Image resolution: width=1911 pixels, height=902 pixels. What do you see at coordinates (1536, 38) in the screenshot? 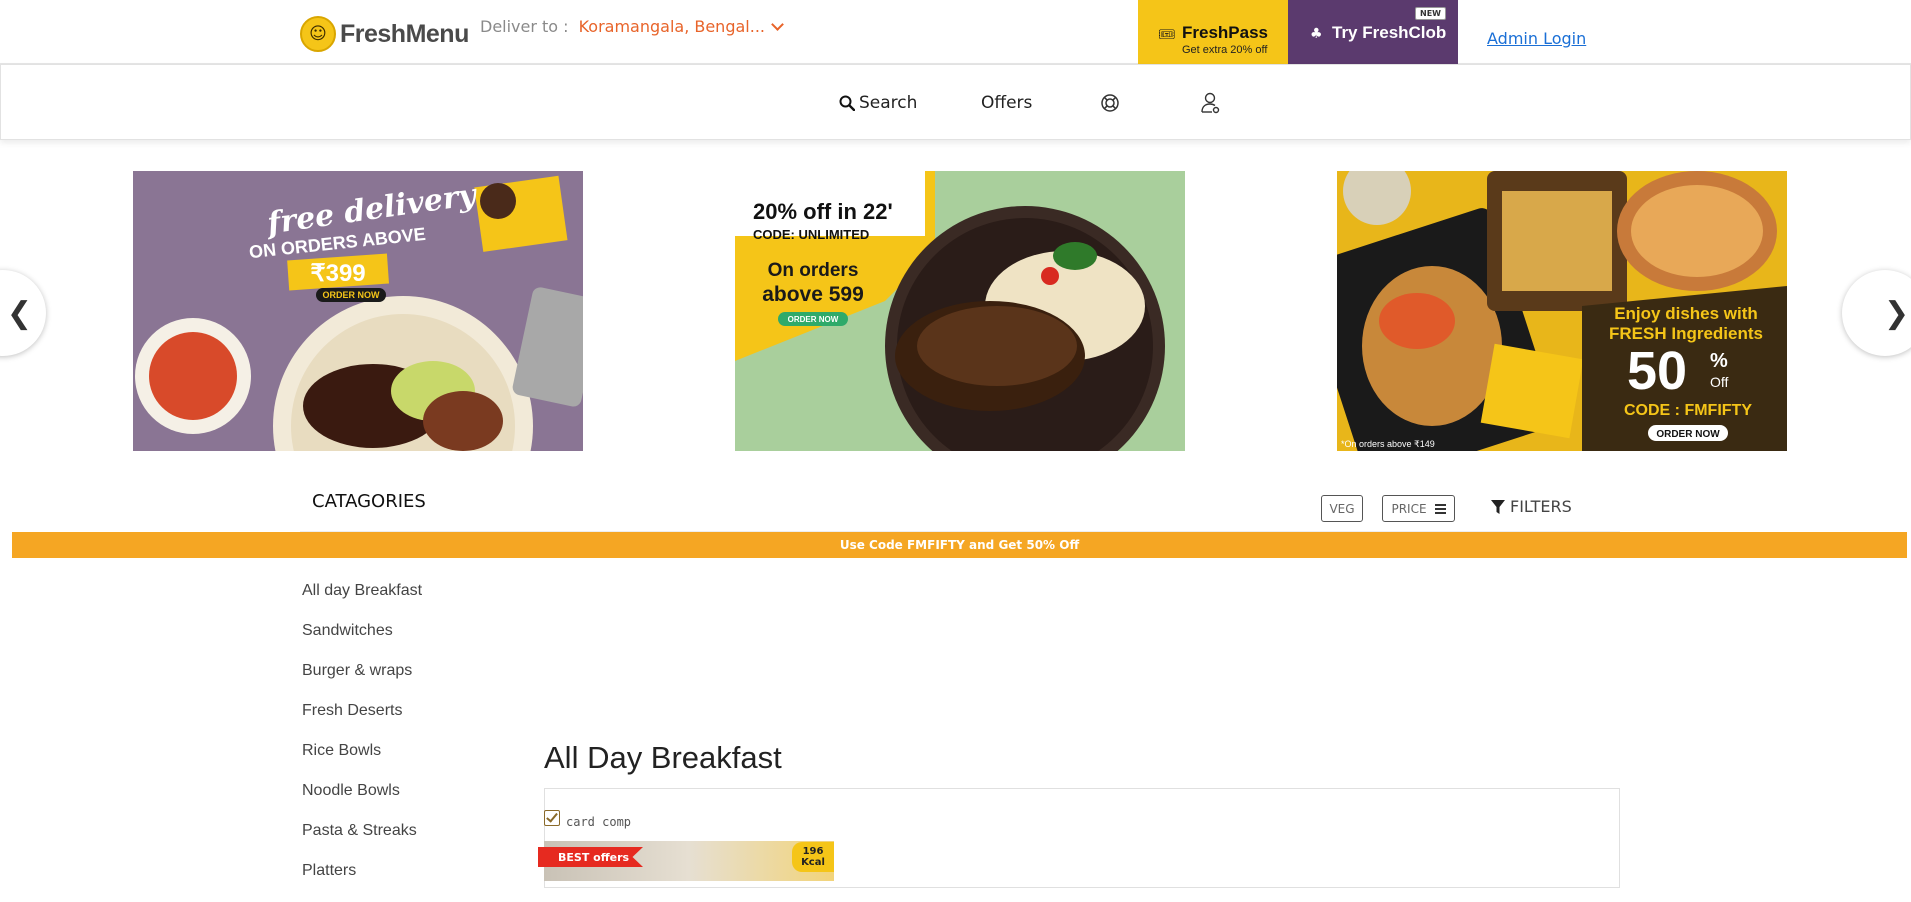
I see `admin-login-link: Admin Login` at bounding box center [1536, 38].